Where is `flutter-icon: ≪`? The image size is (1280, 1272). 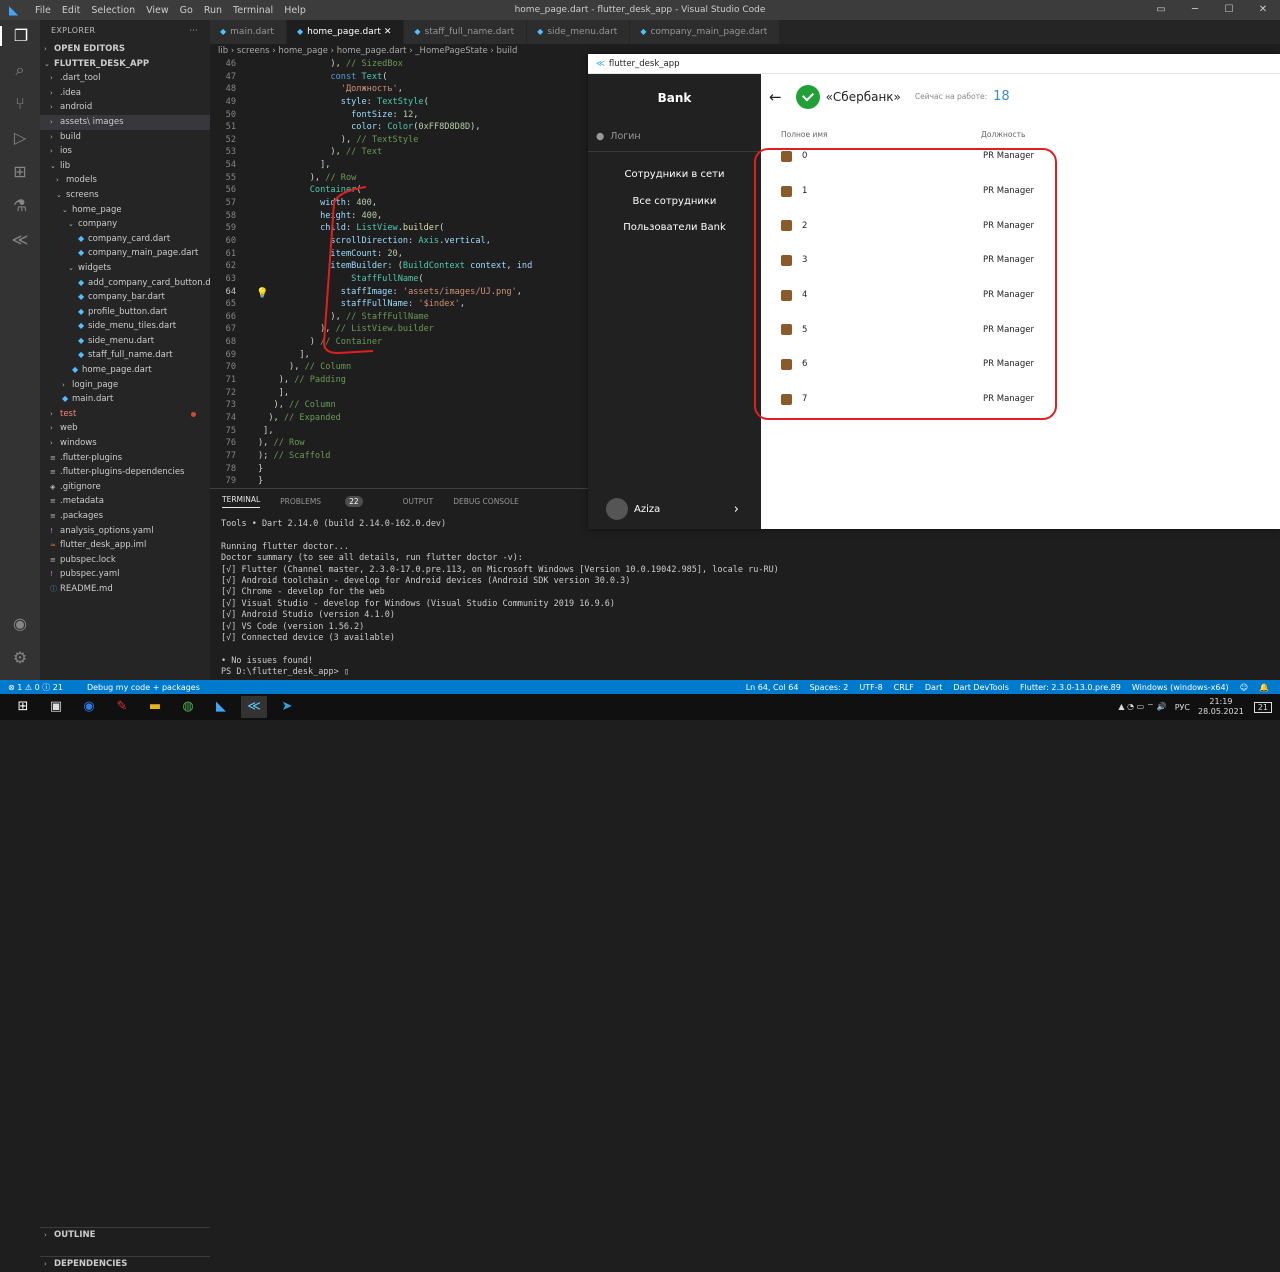 flutter-icon: ≪ is located at coordinates (20, 240).